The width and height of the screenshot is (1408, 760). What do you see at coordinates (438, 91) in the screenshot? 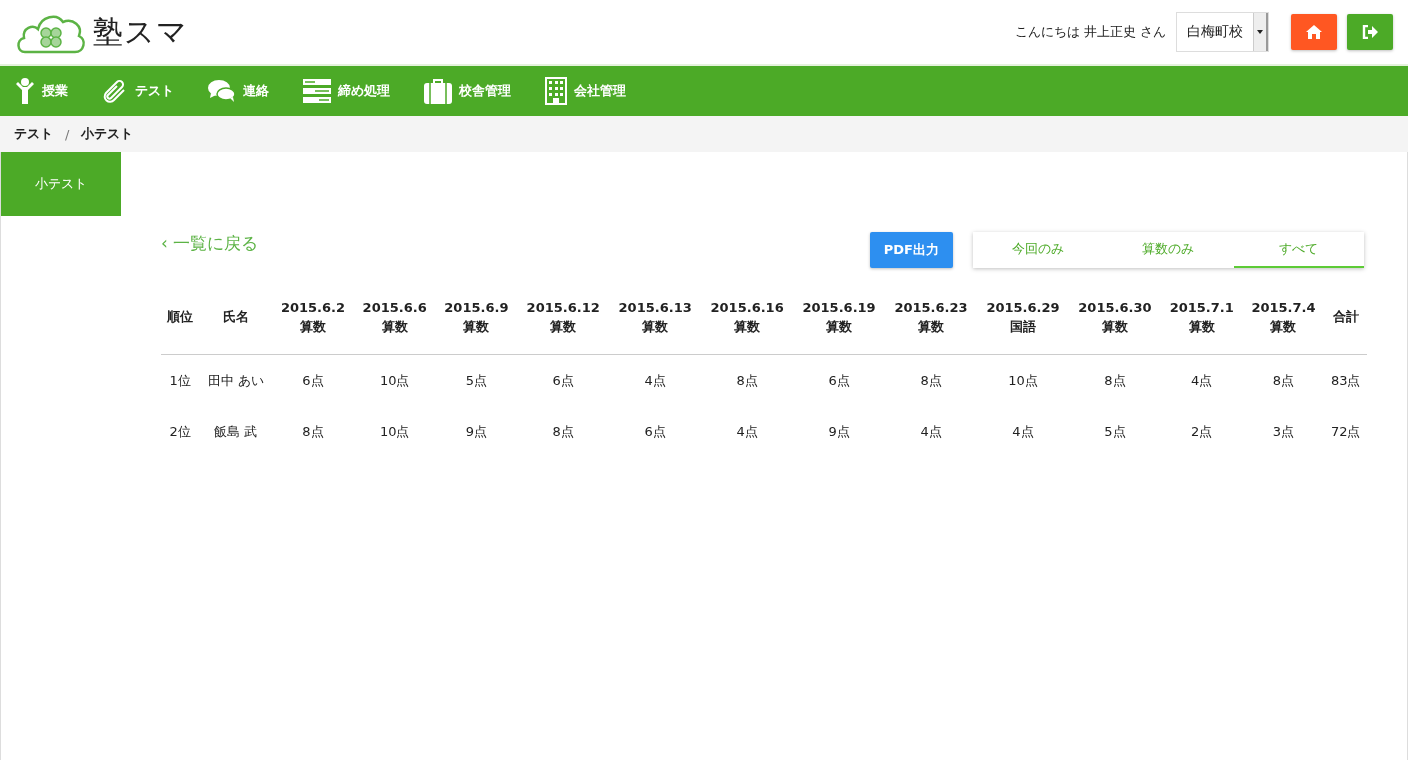
I see `suitcase-icon` at bounding box center [438, 91].